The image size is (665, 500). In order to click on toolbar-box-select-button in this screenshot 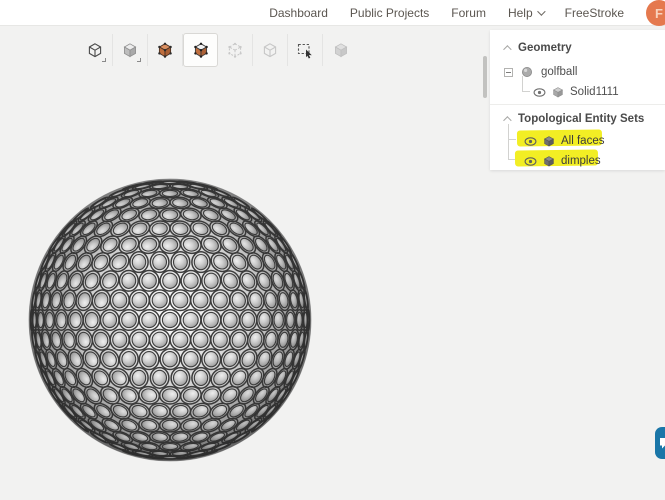, I will do `click(305, 50)`.